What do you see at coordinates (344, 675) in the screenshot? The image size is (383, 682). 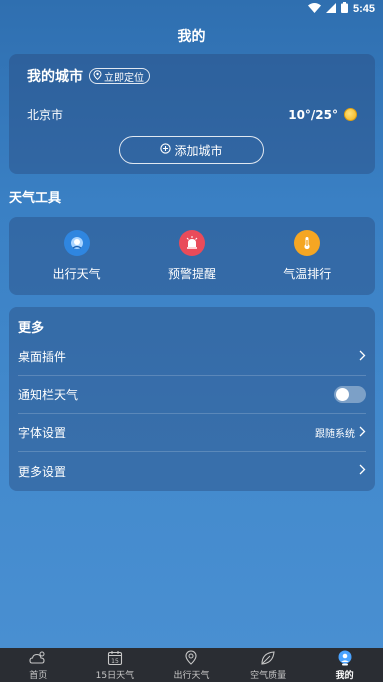 I see `tab-label: 我的` at bounding box center [344, 675].